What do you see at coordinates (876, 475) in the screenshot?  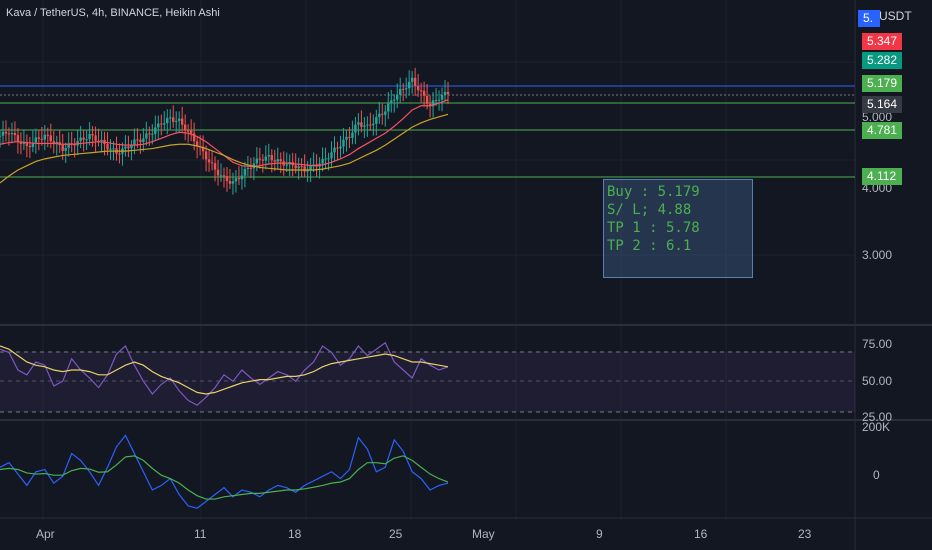 I see `osc-axis-label-0: 0` at bounding box center [876, 475].